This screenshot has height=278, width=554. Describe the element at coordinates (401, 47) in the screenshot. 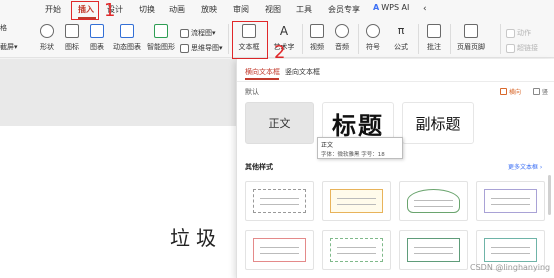

I see `ribbon-label-formula: 公式` at that location.